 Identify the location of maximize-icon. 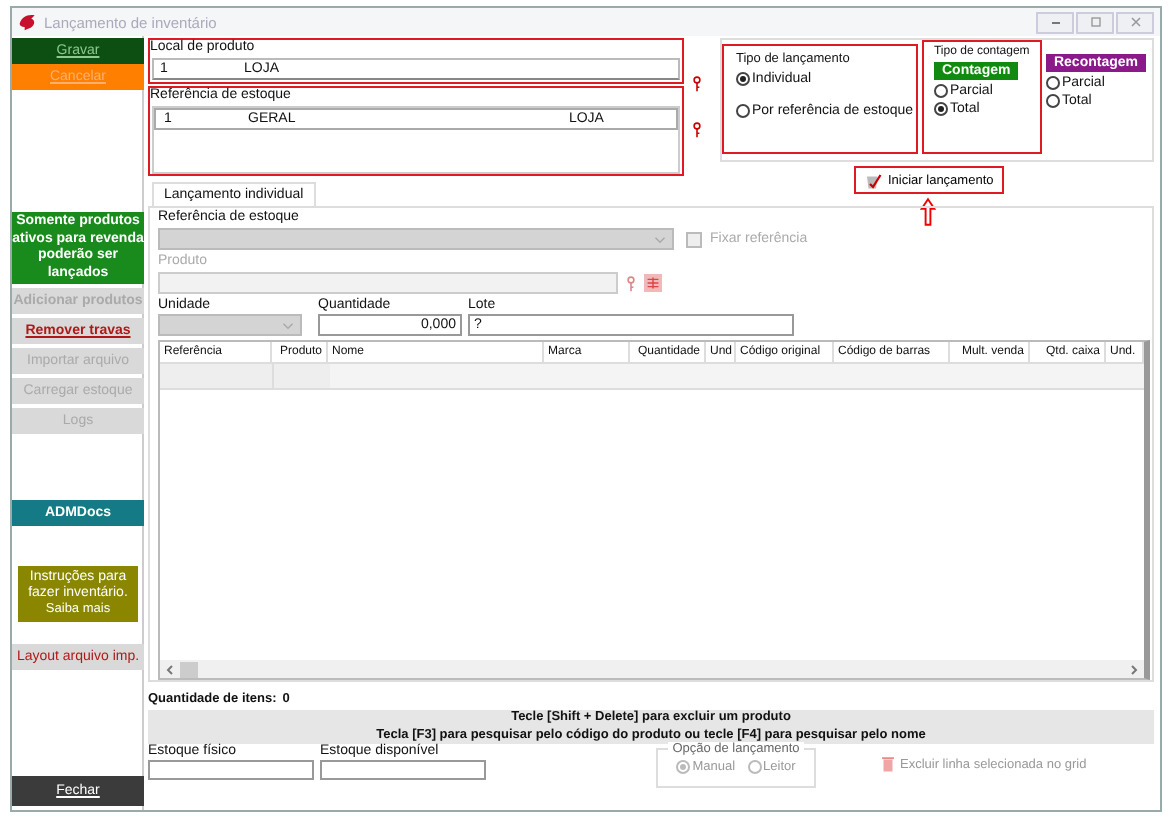
(1095, 22).